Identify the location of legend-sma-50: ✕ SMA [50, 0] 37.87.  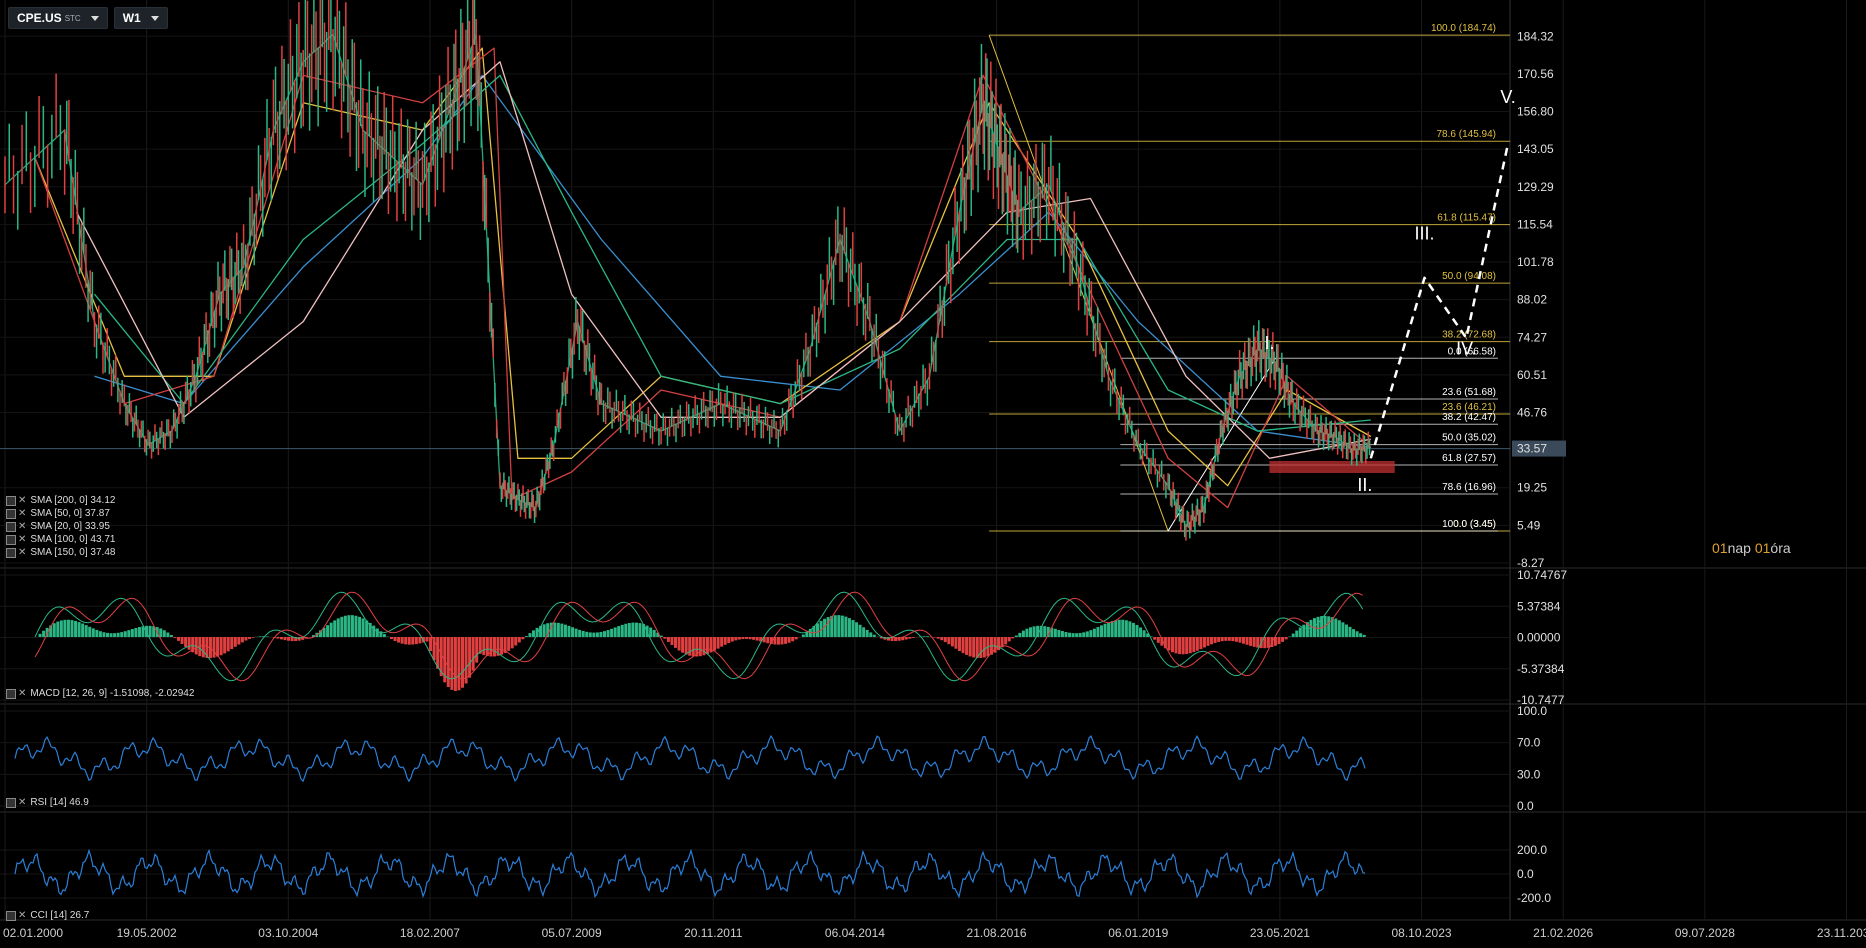
(60, 513).